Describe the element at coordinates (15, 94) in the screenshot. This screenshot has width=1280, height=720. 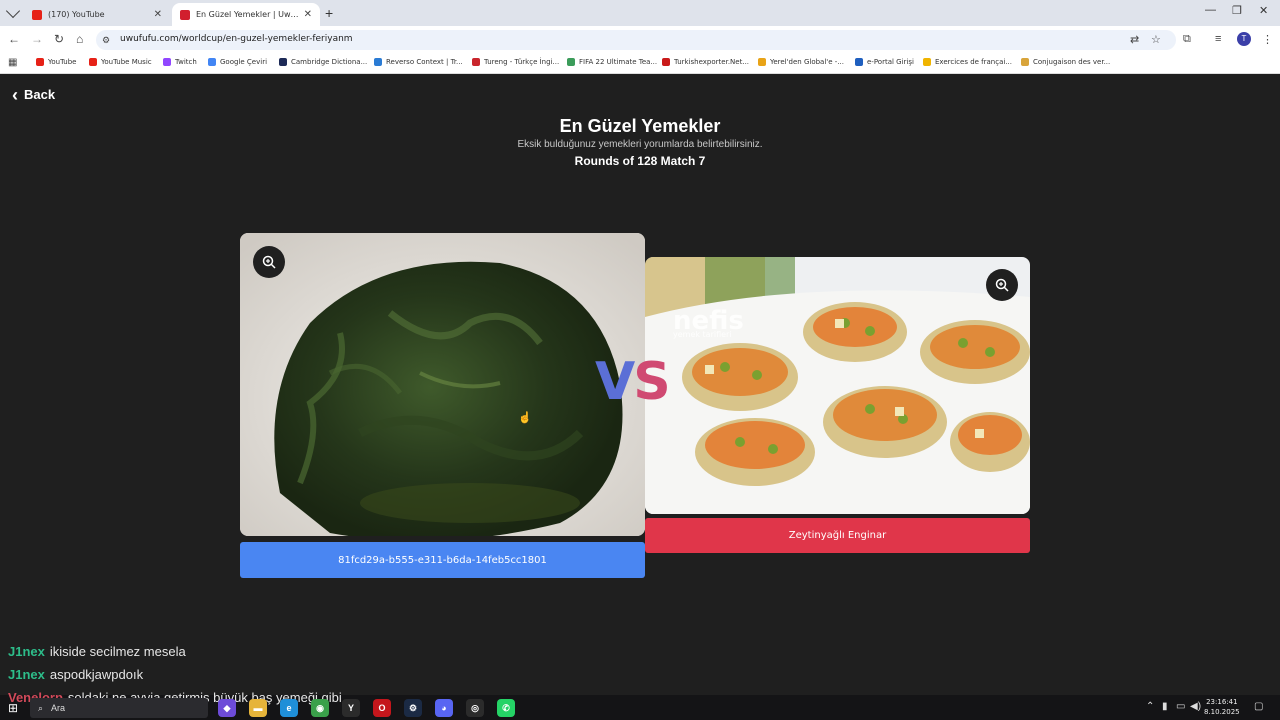
I see `chevron-left-icon: ‹` at that location.